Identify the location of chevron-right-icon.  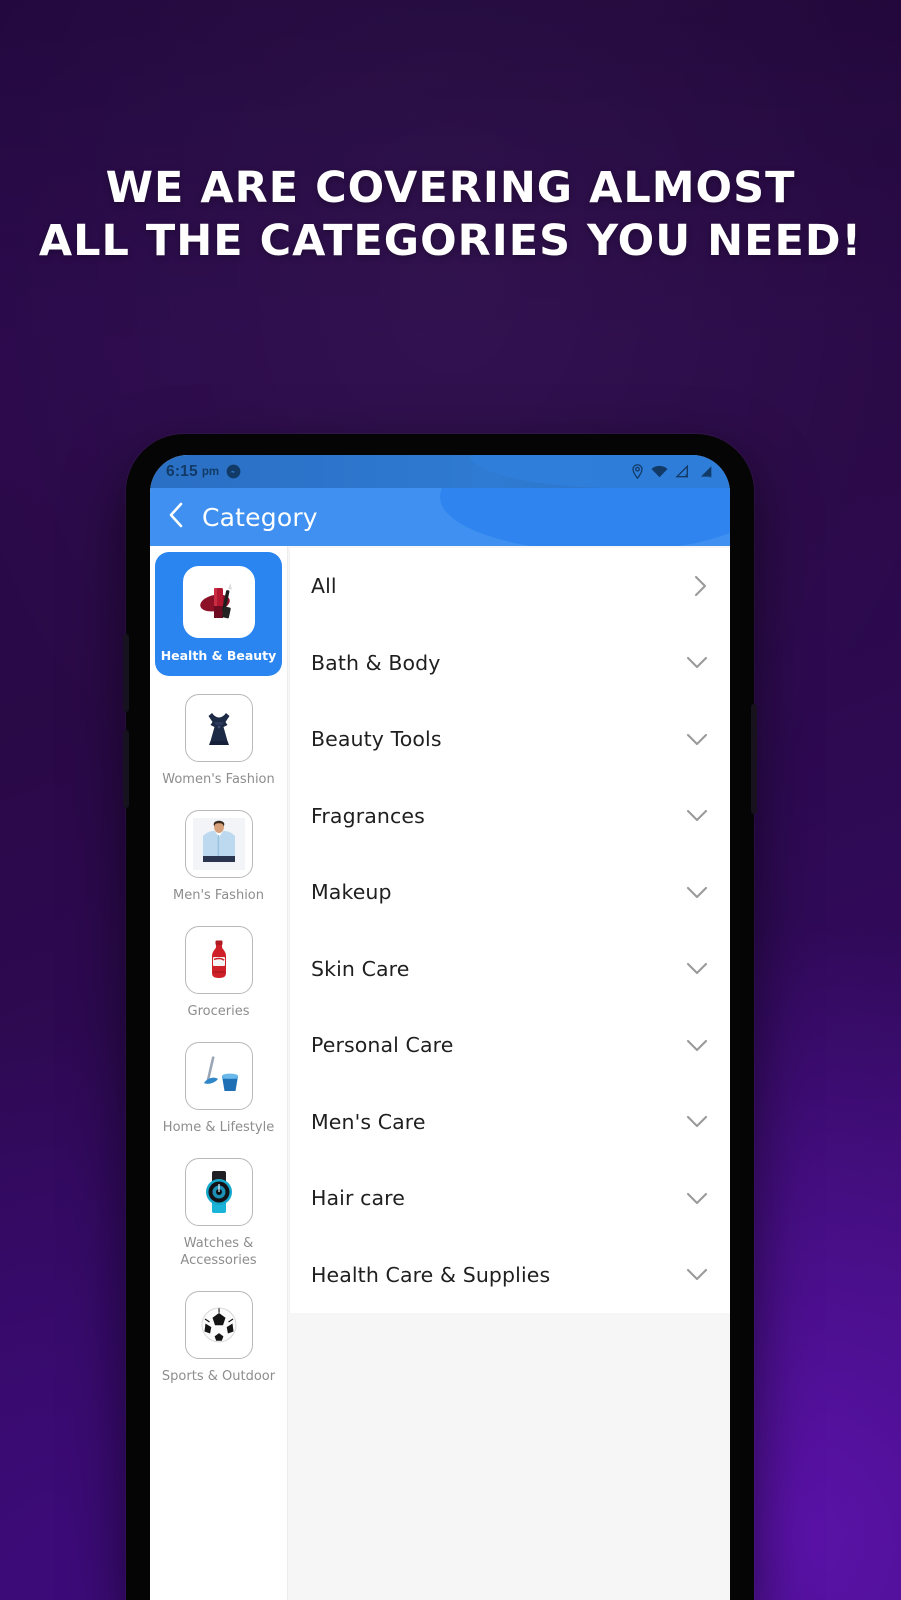
(700, 586).